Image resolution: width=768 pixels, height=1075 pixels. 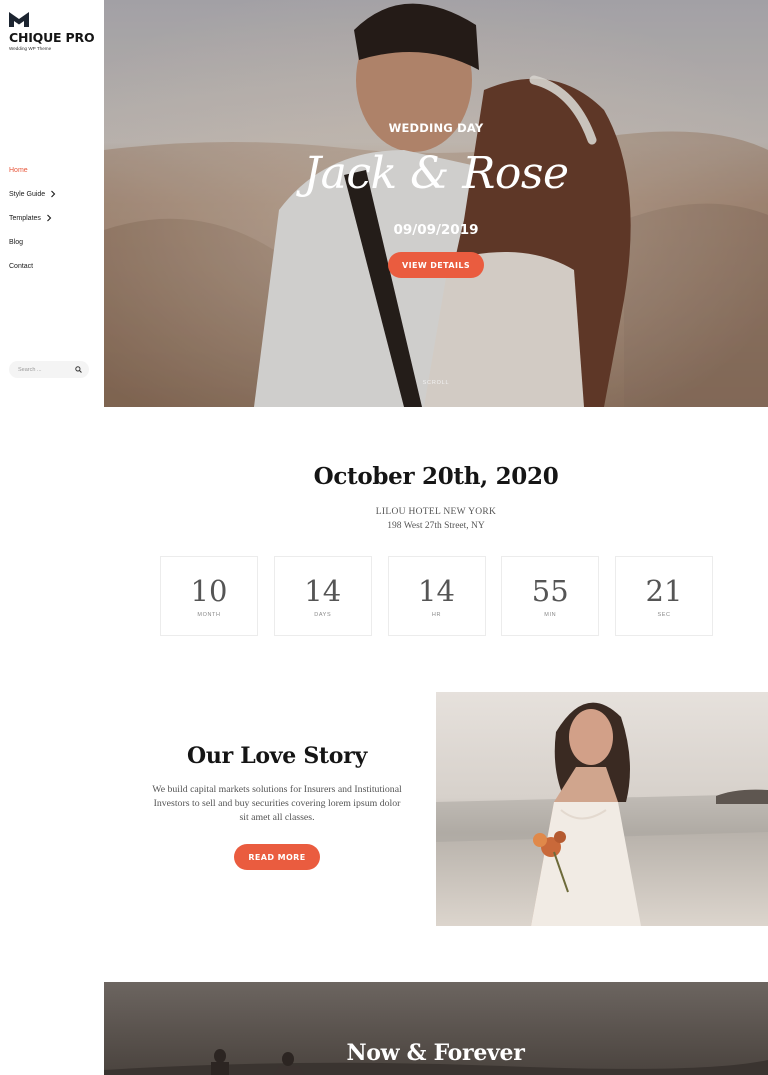 I want to click on nav-item-home: Home, so click(x=54, y=170).